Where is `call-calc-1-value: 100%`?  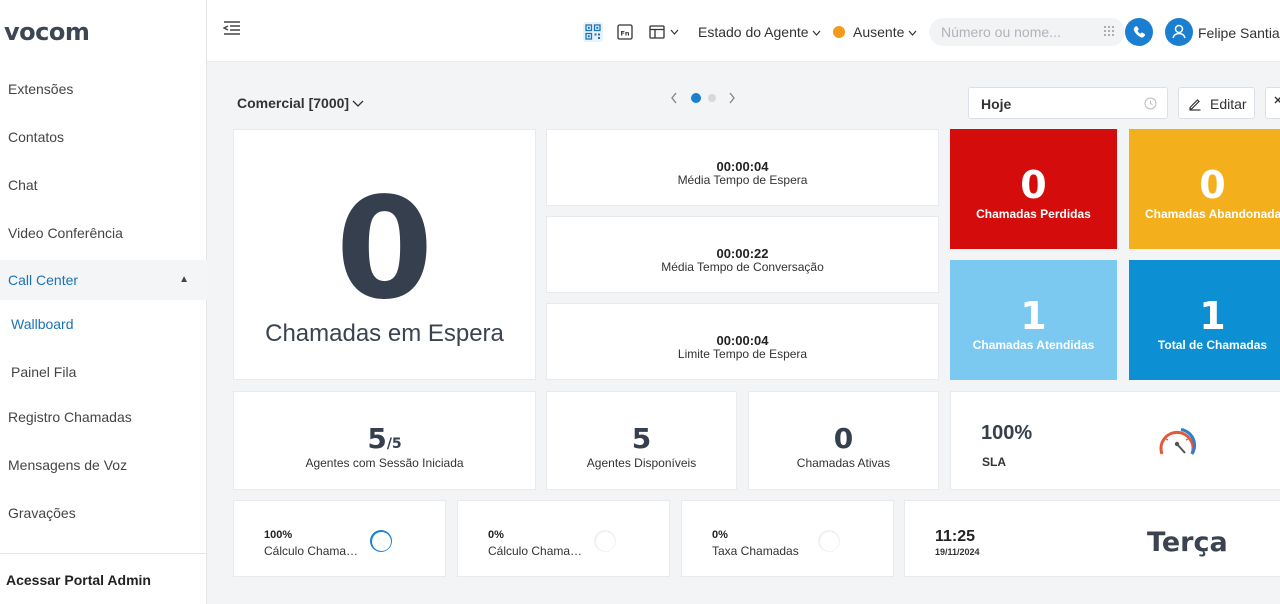
call-calc-1-value: 100% is located at coordinates (278, 535).